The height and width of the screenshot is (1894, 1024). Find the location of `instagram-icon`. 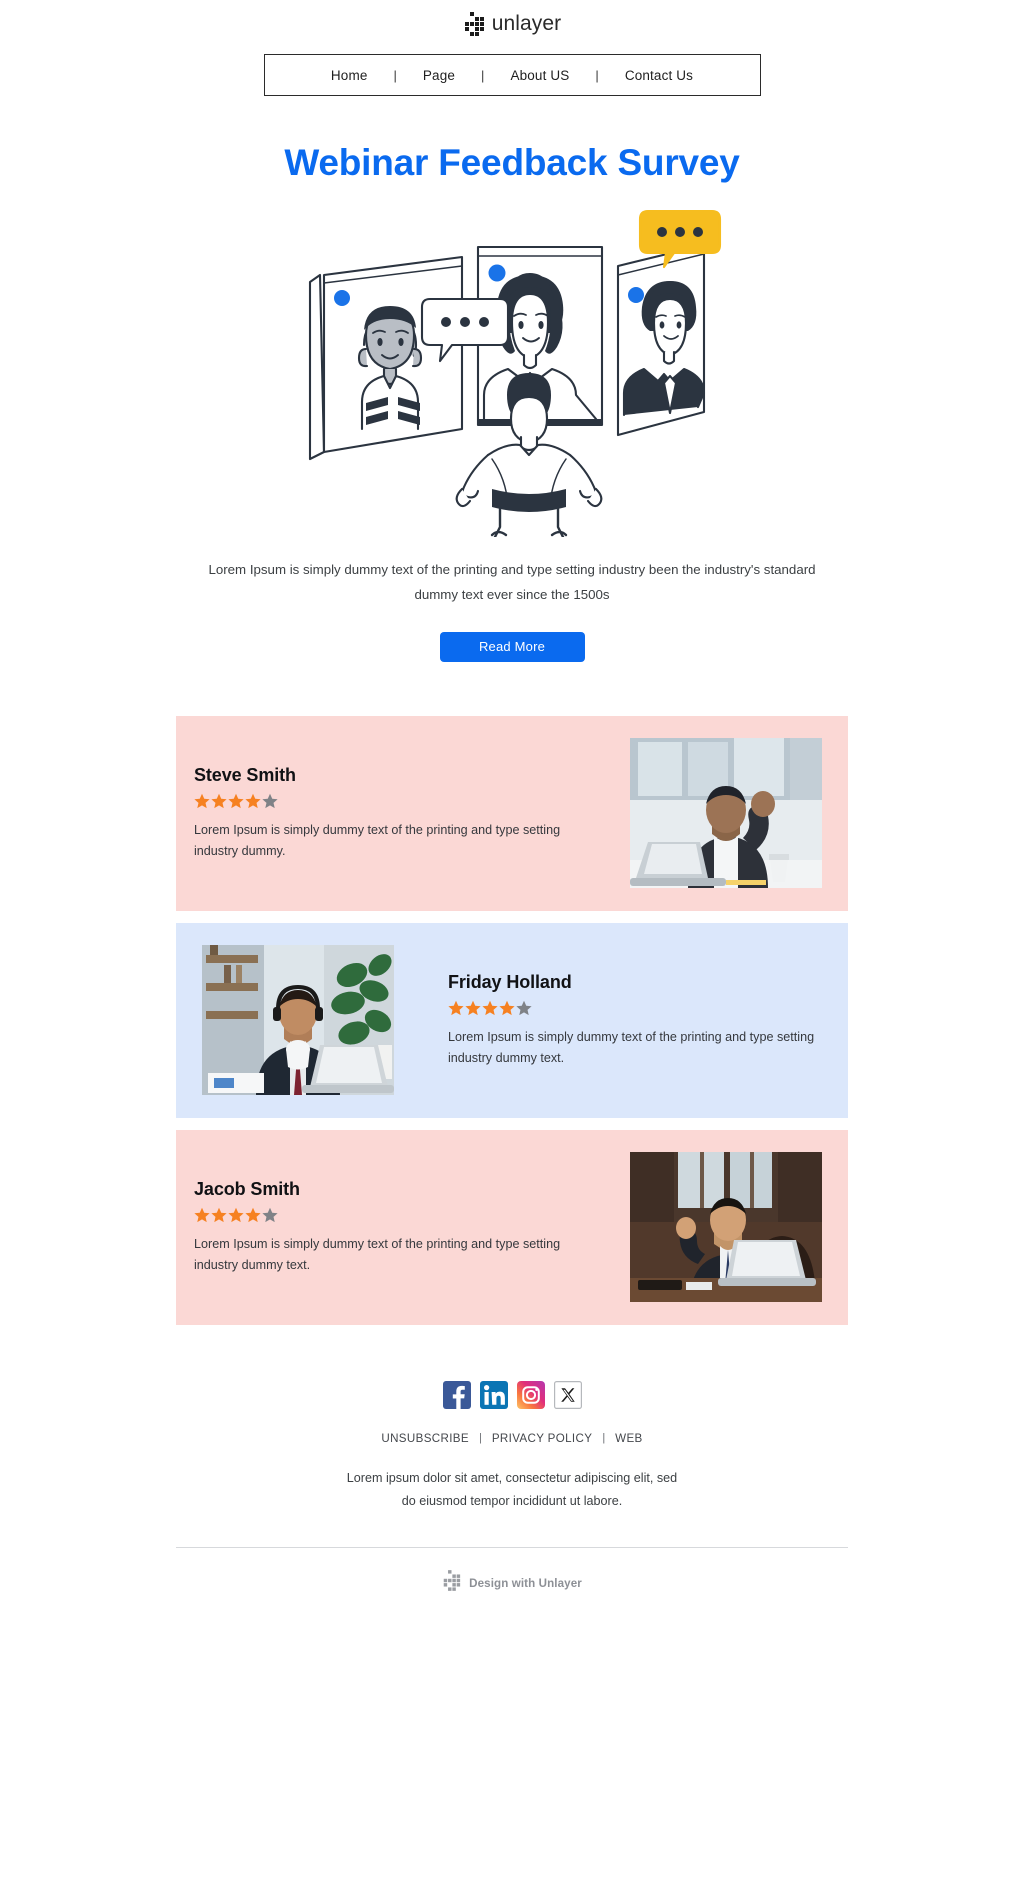

instagram-icon is located at coordinates (530, 1394).